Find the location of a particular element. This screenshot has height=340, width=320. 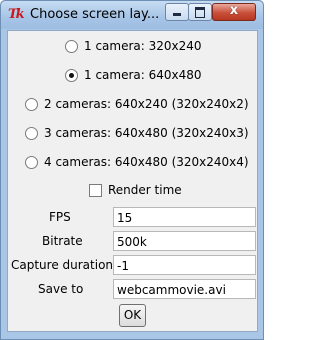

capture-duration-label: Capture duration is located at coordinates (62, 265).